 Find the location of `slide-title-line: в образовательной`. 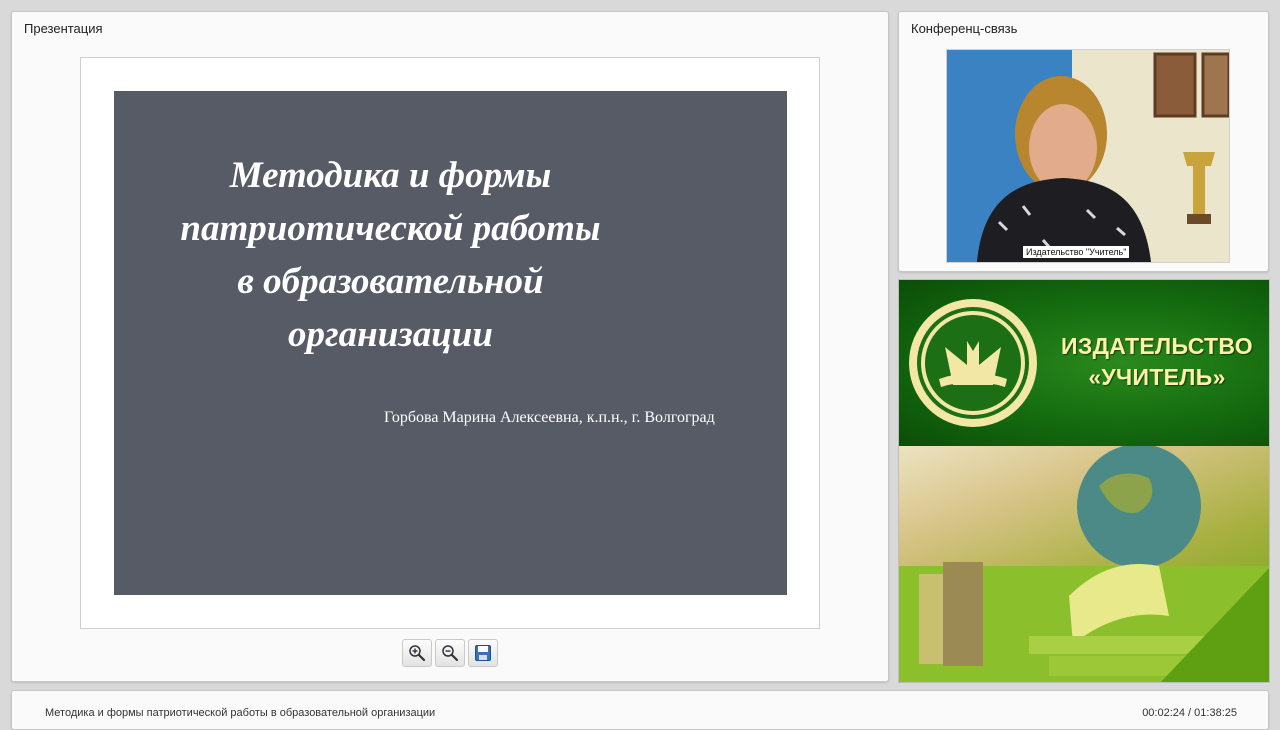

slide-title-line: в образовательной is located at coordinates (390, 281).